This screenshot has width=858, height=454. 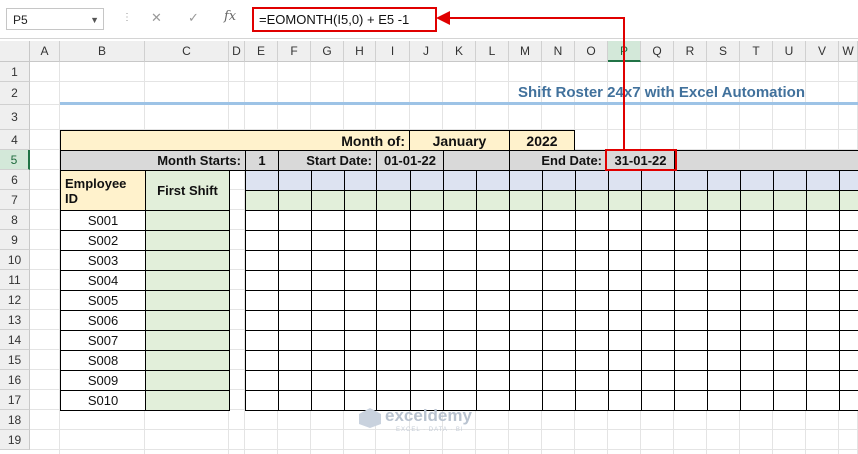 I want to click on employee-id-header: Employee ID, so click(x=103, y=190).